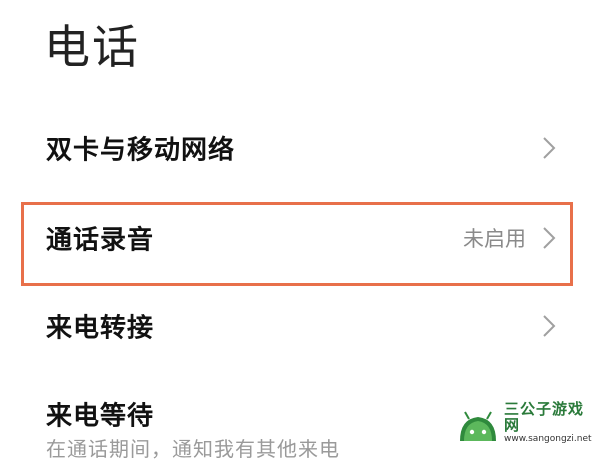 The height and width of the screenshot is (462, 600). I want to click on settings-item-label: 来电等待, so click(100, 416).